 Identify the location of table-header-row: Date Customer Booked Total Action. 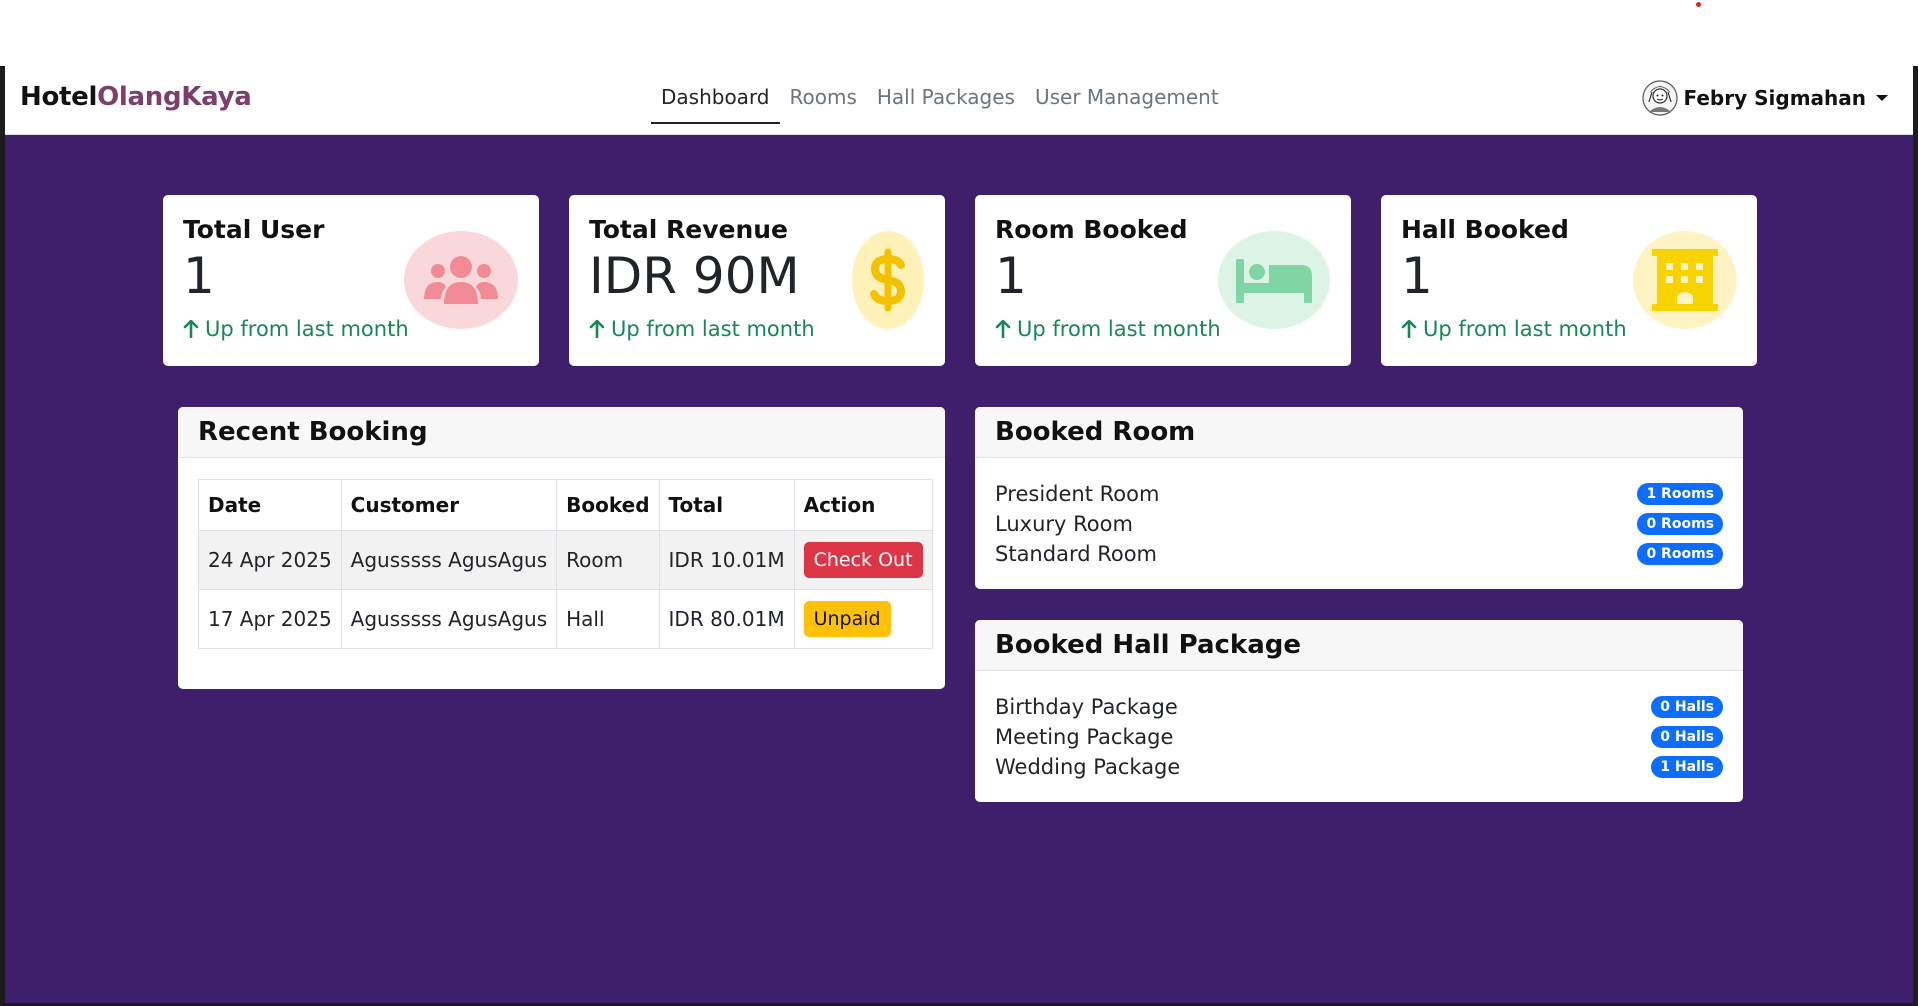
(565, 505).